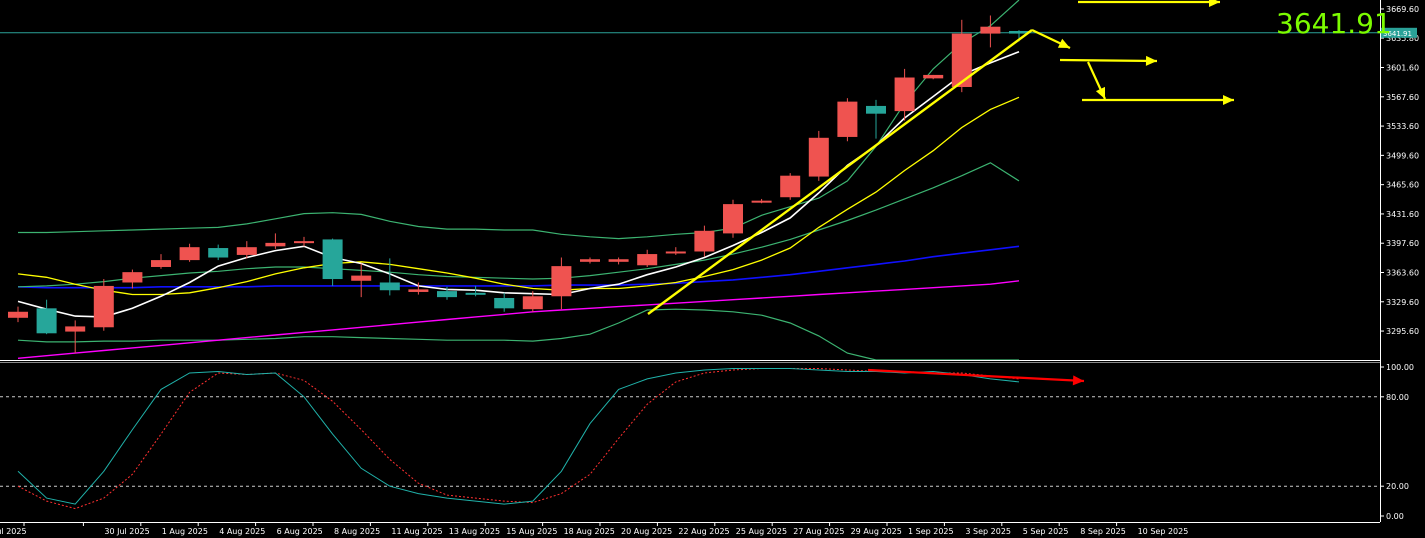  What do you see at coordinates (646, 531) in the screenshot?
I see `time-tick-label: 20 Aug 2025` at bounding box center [646, 531].